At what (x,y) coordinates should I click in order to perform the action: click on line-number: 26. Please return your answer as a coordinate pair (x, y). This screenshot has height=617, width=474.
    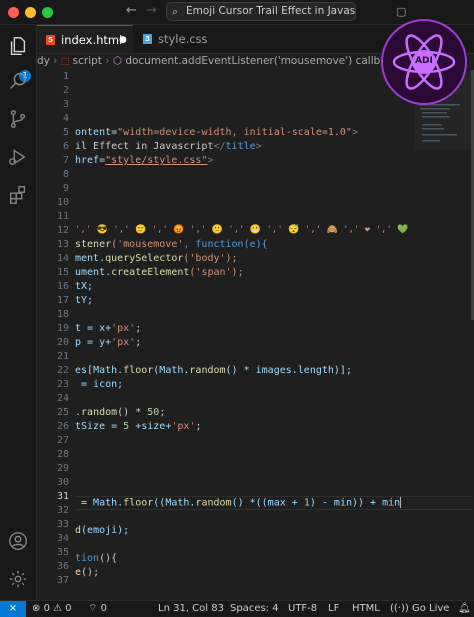
    Looking at the image, I should click on (62, 426).